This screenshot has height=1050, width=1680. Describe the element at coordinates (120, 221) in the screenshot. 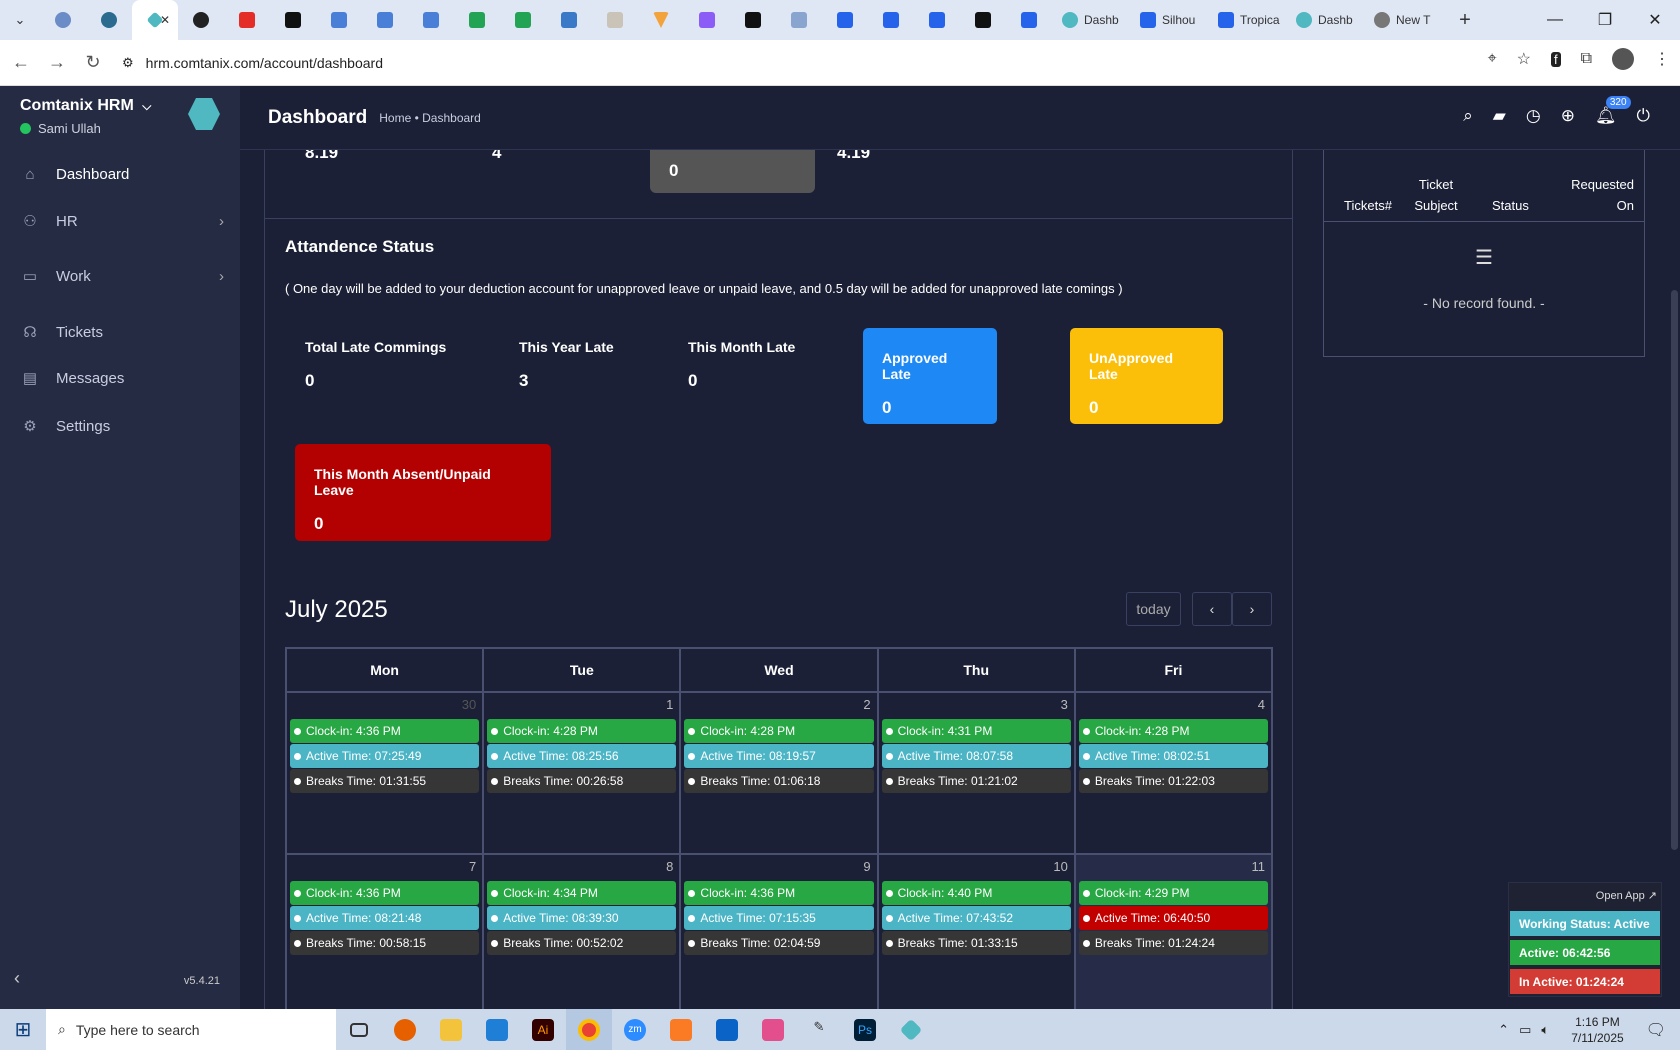

I see `sidebar-item-hr: ⚇ HR ›` at that location.